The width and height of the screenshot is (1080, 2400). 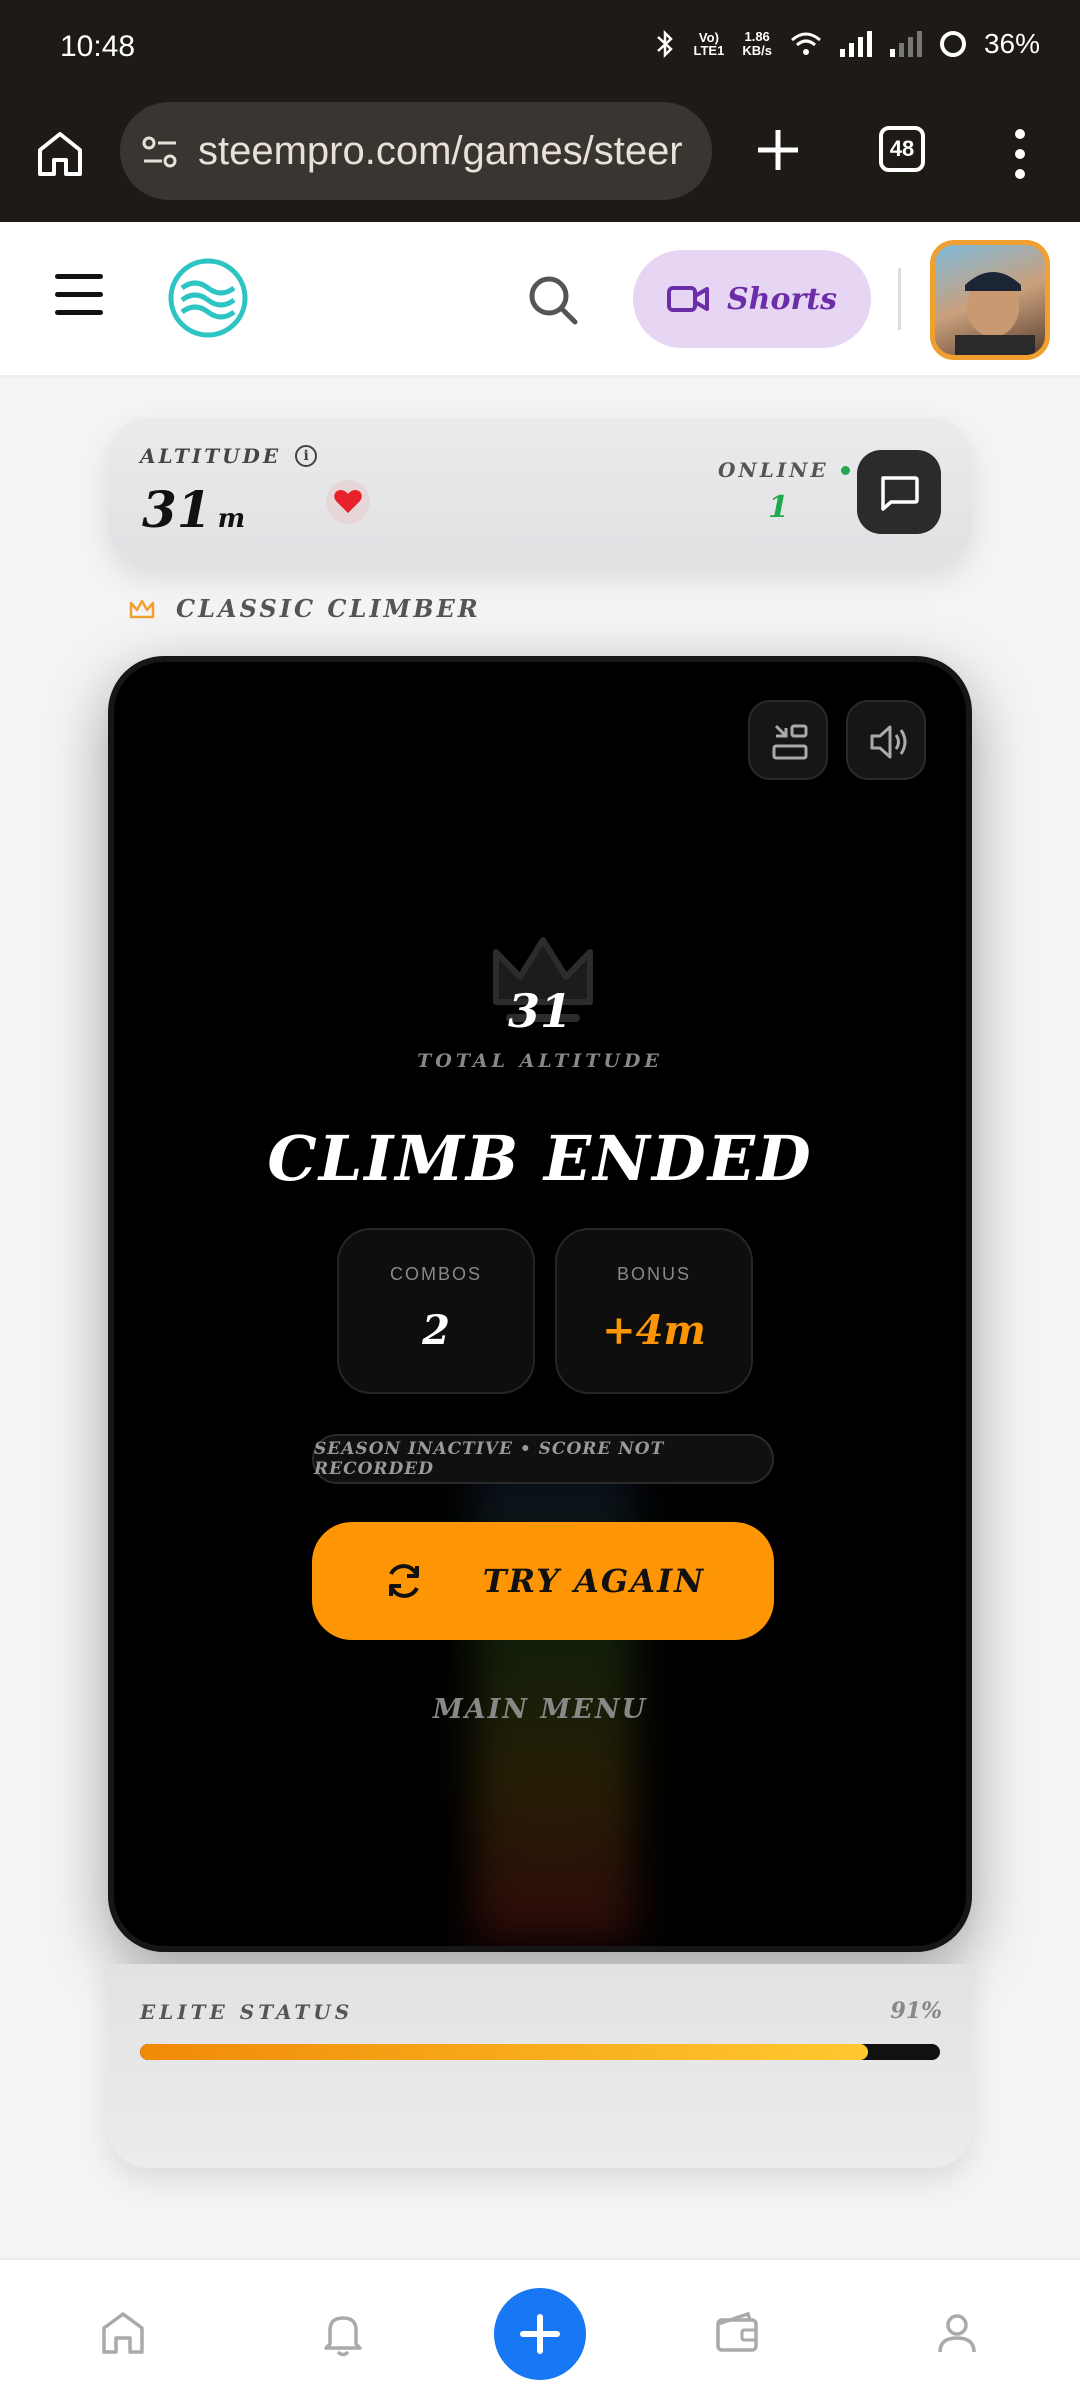 I want to click on create-post-button, so click(x=540, y=2334).